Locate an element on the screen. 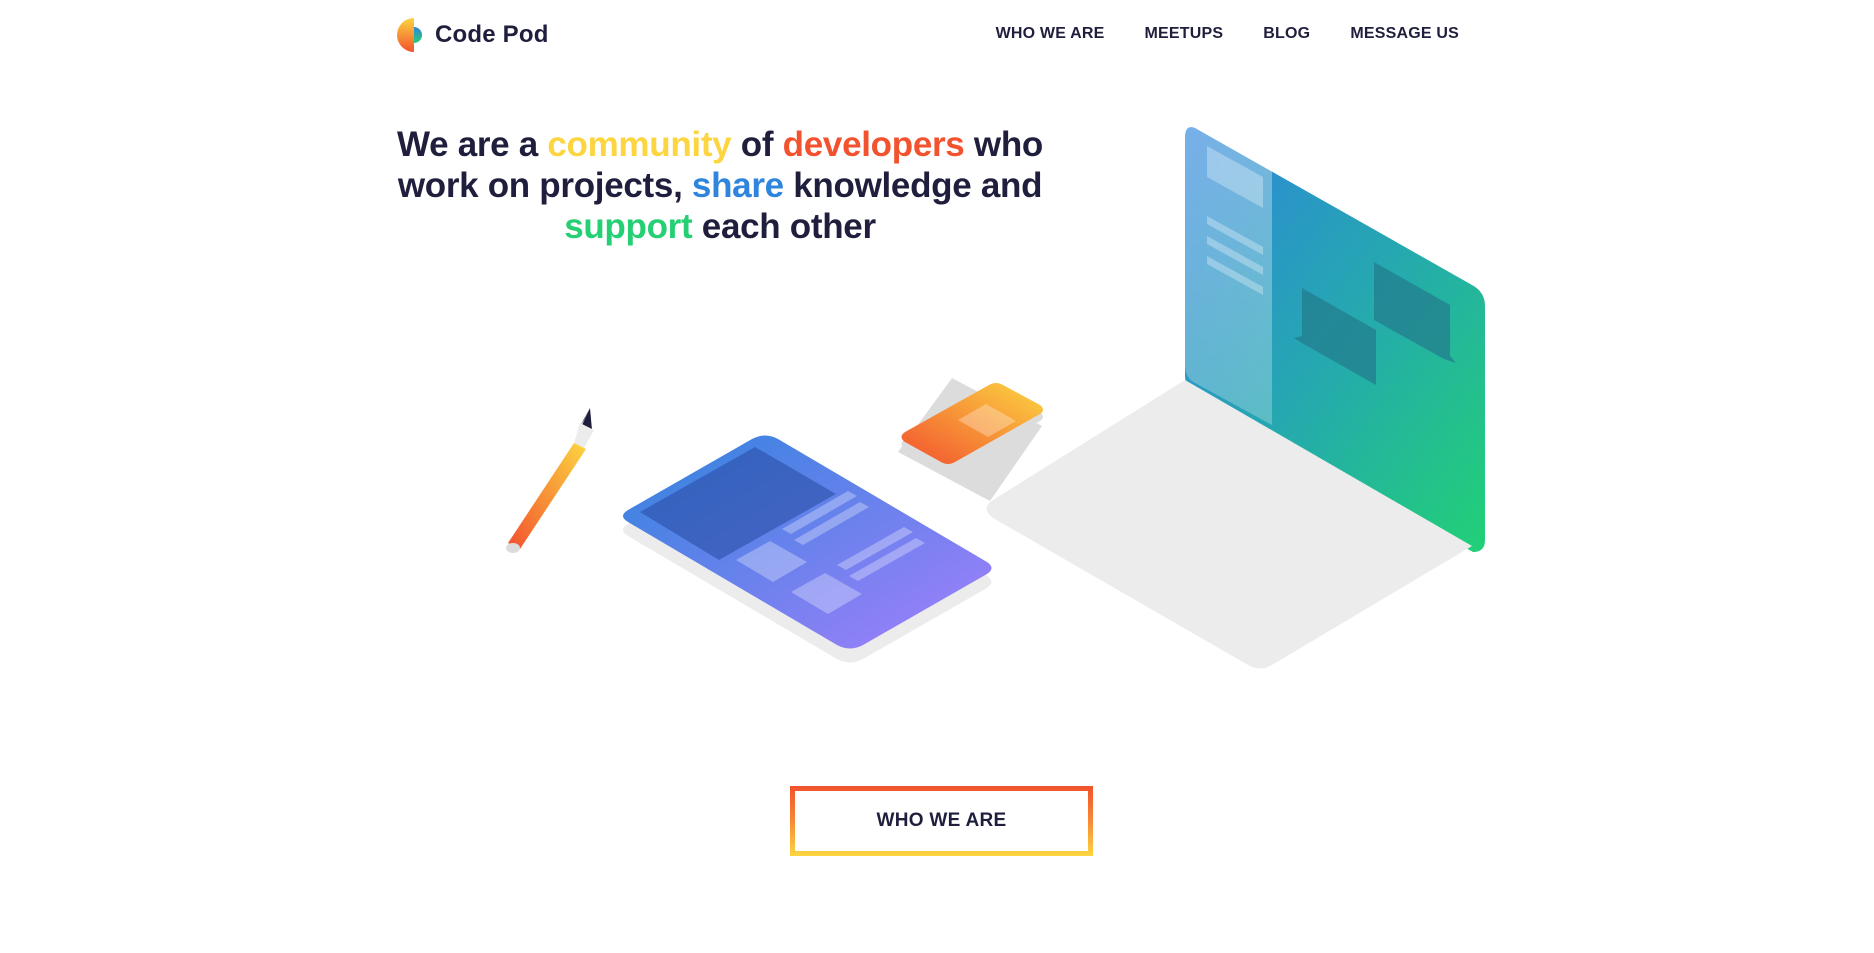 Image resolution: width=1874 pixels, height=953 pixels. who-we-are-button-label: WHO WE ARE is located at coordinates (941, 821).